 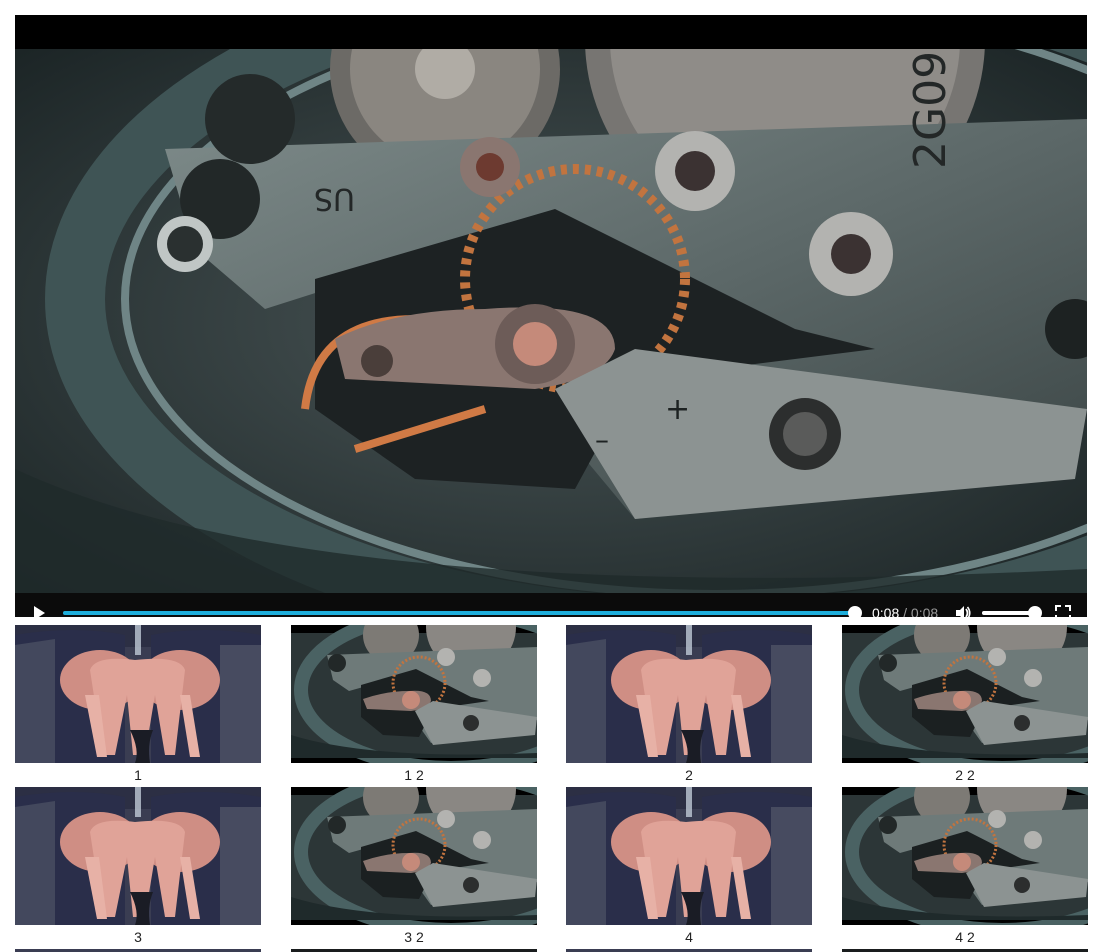 I want to click on playlist-item-caption: 4, so click(x=689, y=937).